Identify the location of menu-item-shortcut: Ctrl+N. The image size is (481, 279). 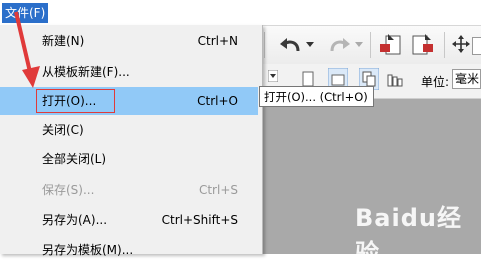
(217, 41).